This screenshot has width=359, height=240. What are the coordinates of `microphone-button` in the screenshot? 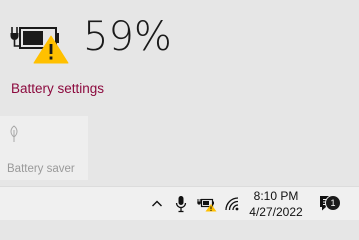 It's located at (181, 204).